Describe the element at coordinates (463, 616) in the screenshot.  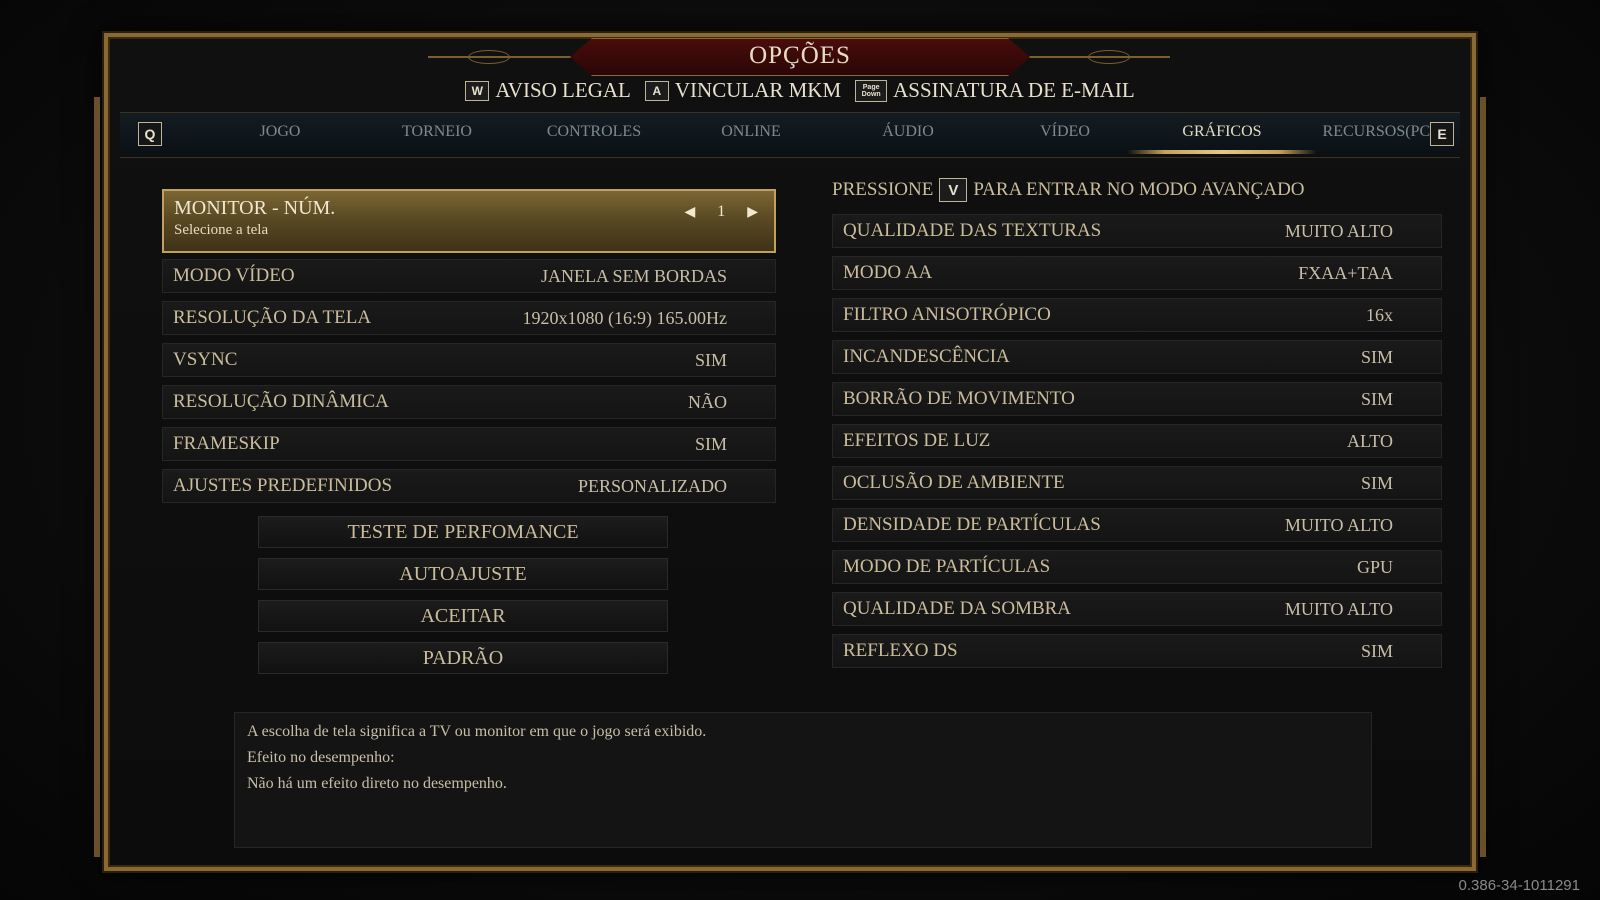
I see `accept-button: ACEITAR` at that location.